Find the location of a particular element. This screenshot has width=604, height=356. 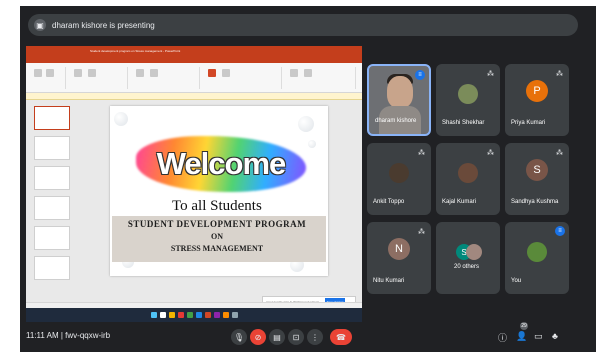

participant-name: Sandhya Kushma is located at coordinates (535, 202).